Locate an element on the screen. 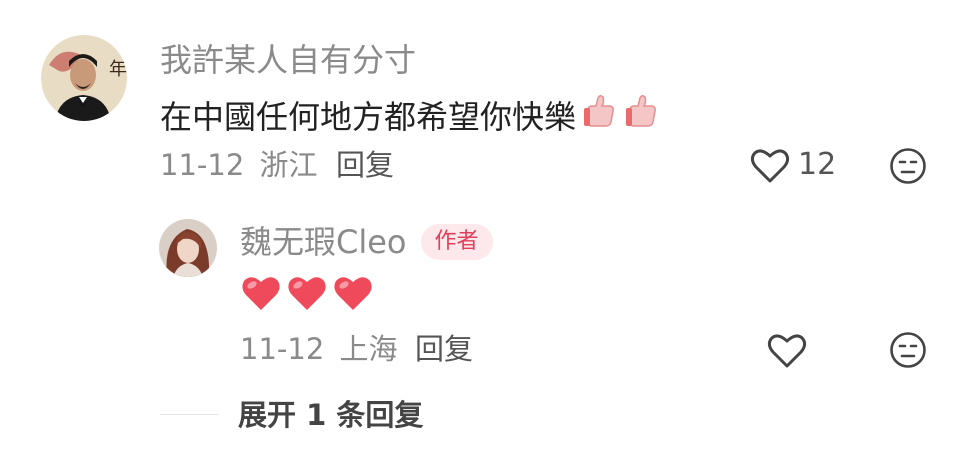 Image resolution: width=969 pixels, height=451 pixels. reply-meta: 11-12 上海 is located at coordinates (319, 349).